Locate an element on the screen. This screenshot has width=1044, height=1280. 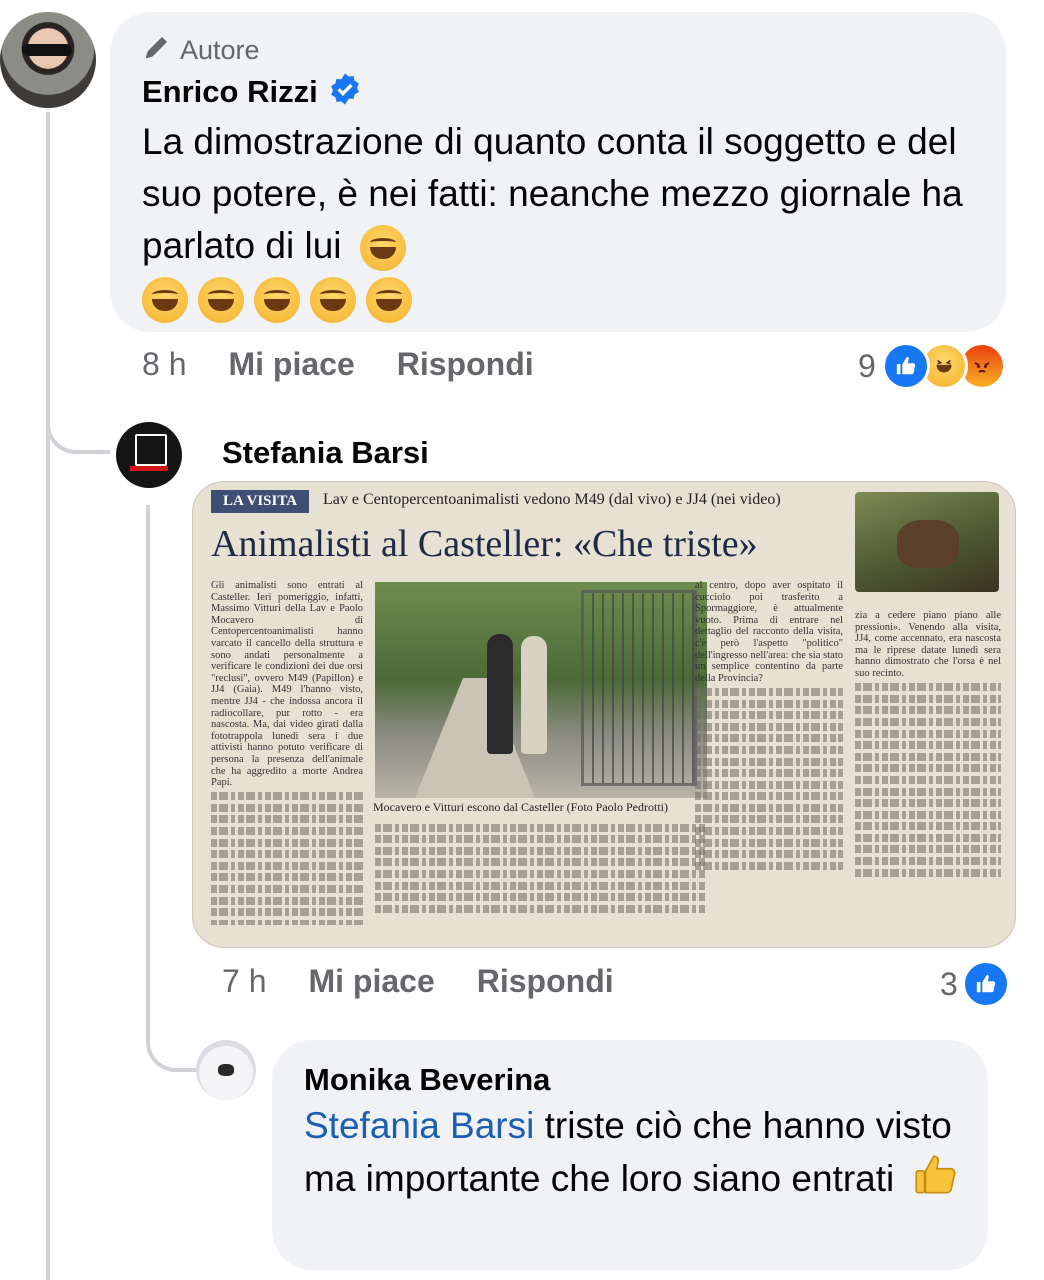
reactions-enrico: 9 is located at coordinates (932, 366).